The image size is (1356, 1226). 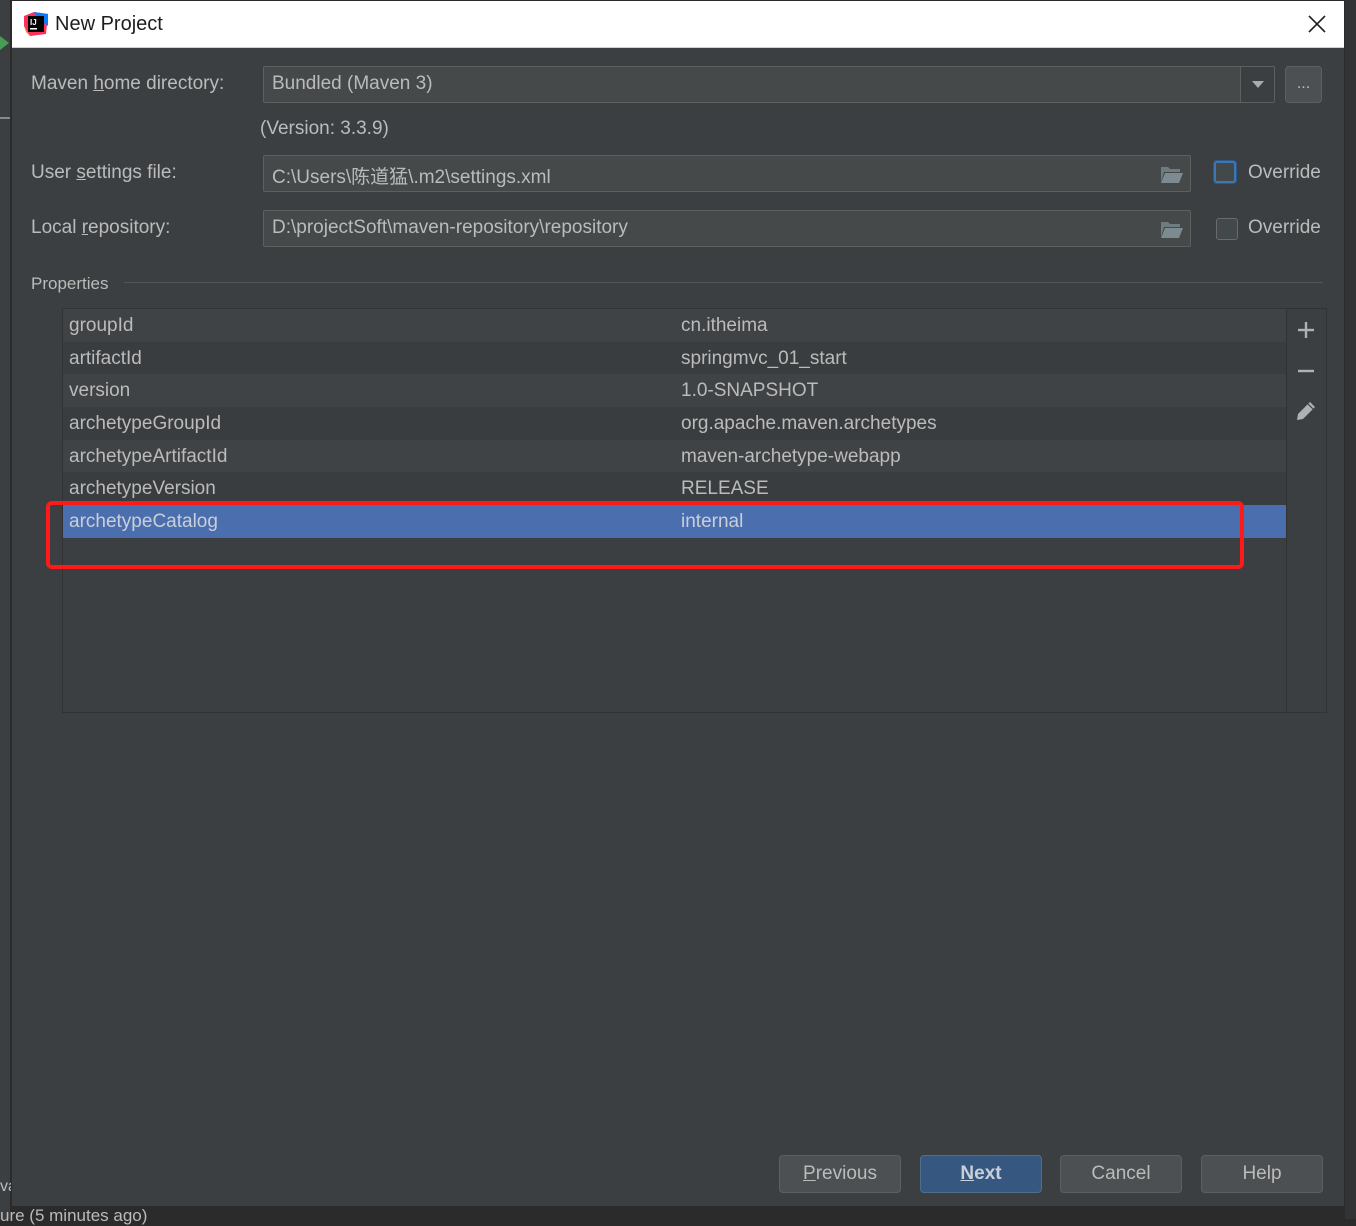 What do you see at coordinates (145, 424) in the screenshot?
I see `property-key: archetypeGroupId` at bounding box center [145, 424].